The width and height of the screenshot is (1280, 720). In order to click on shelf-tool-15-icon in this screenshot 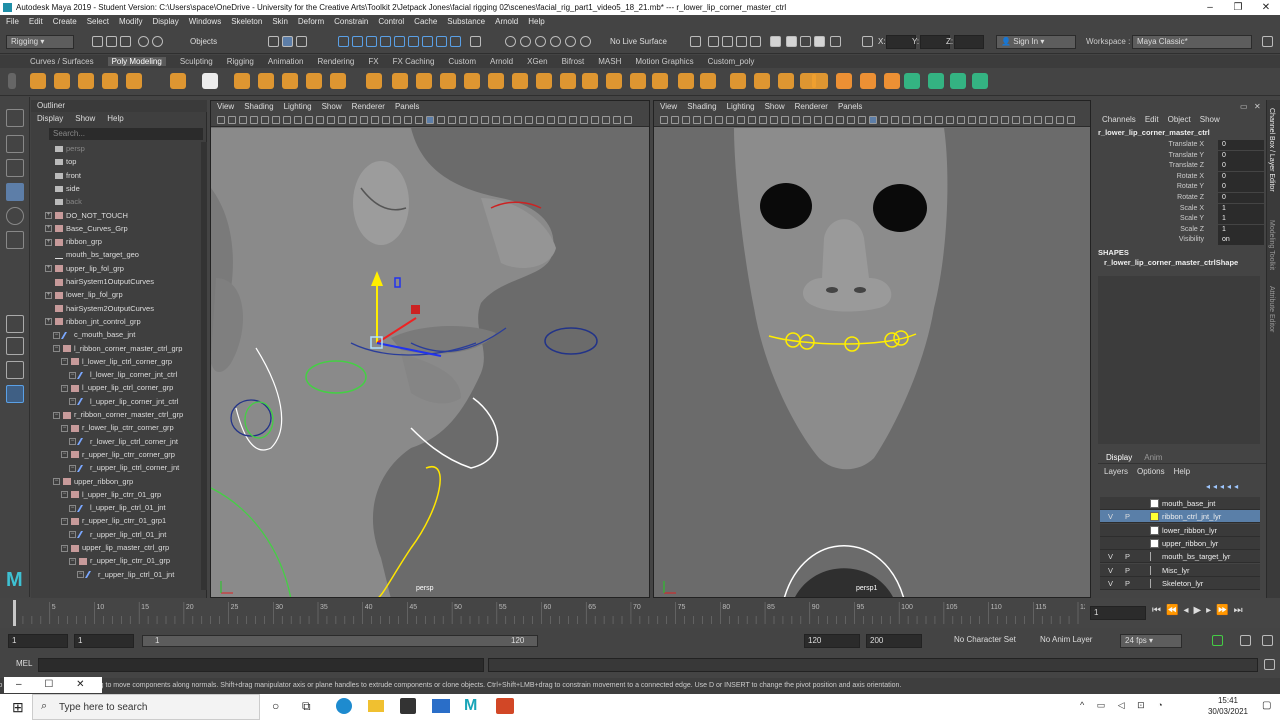, I will do `click(424, 81)`.